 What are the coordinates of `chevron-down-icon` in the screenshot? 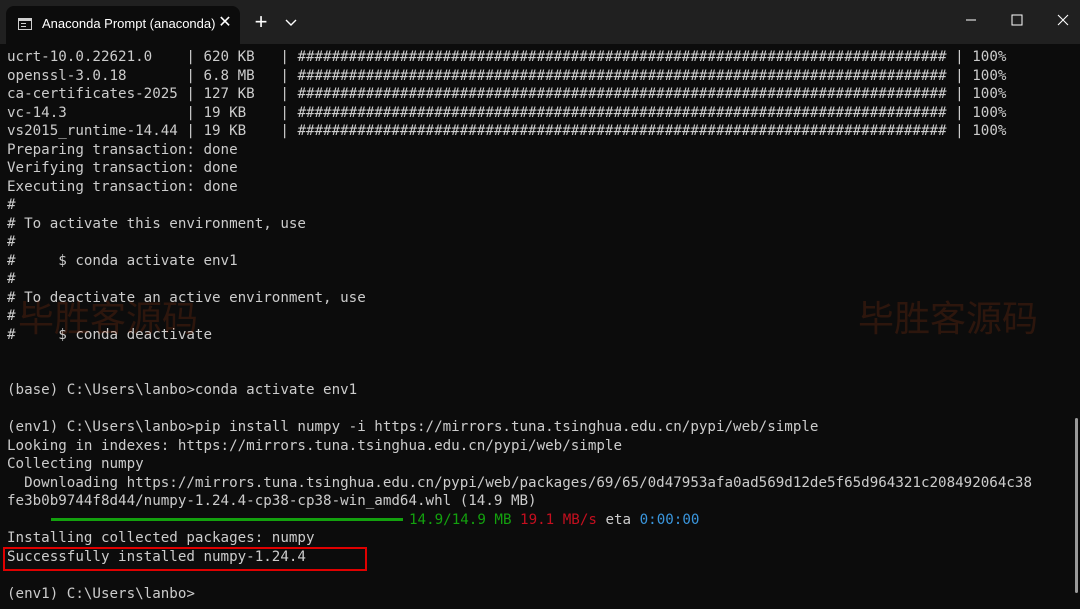 It's located at (291, 23).